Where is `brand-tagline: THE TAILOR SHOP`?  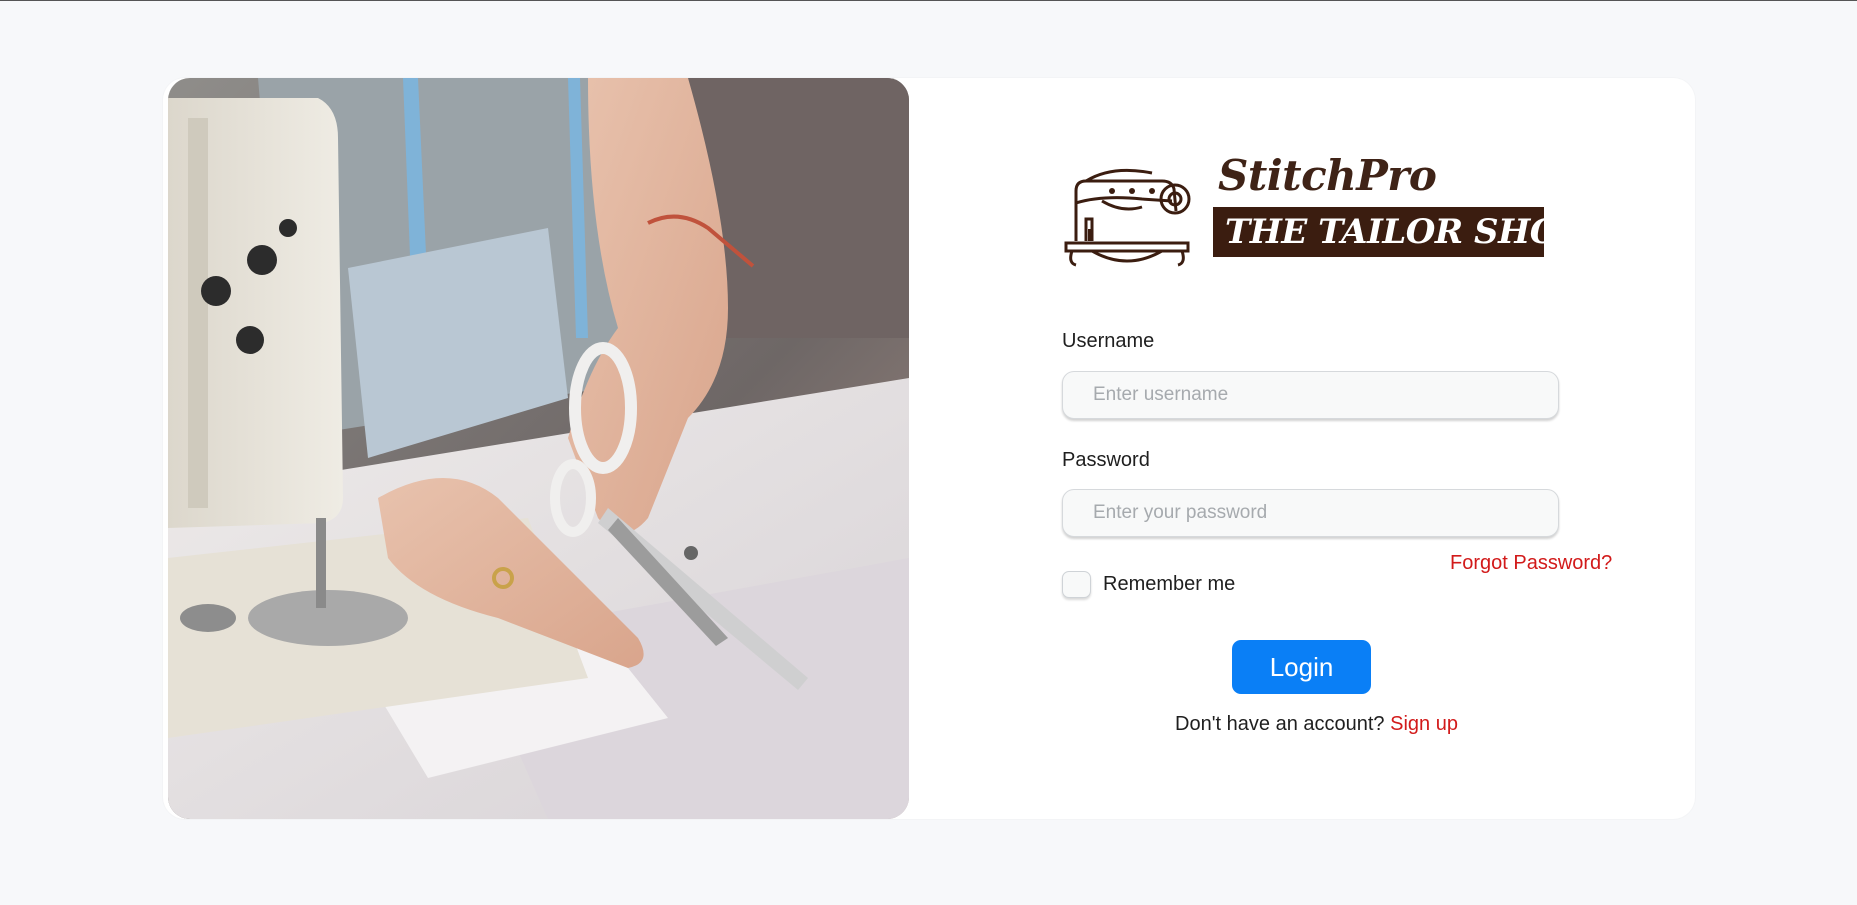
brand-tagline: THE TAILOR SHOP is located at coordinates (1398, 232).